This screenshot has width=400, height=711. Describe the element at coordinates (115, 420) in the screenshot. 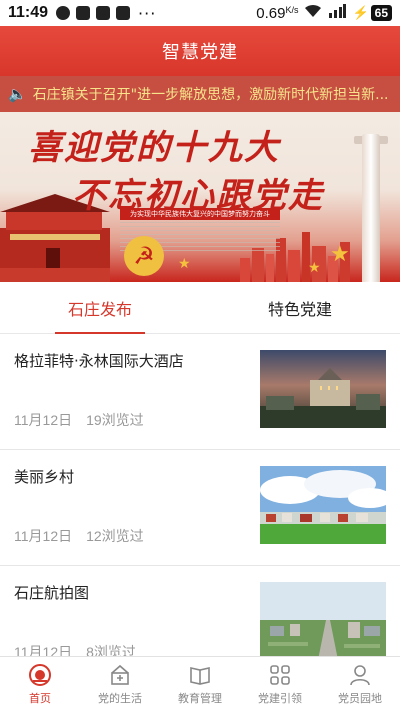

I see `article-views: 19浏览过` at that location.